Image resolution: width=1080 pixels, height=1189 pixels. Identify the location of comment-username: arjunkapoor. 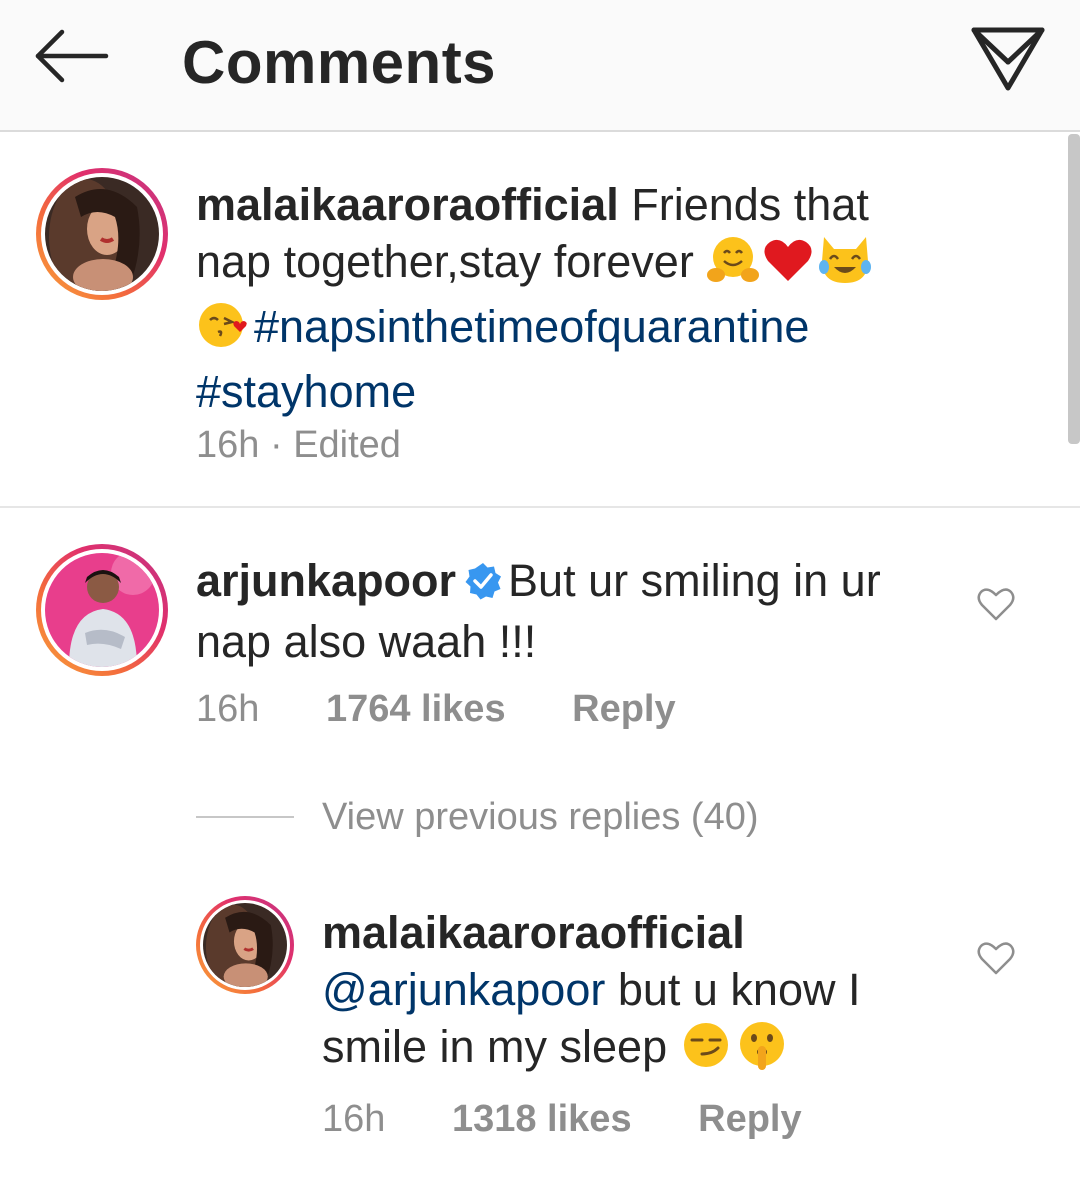
(326, 580).